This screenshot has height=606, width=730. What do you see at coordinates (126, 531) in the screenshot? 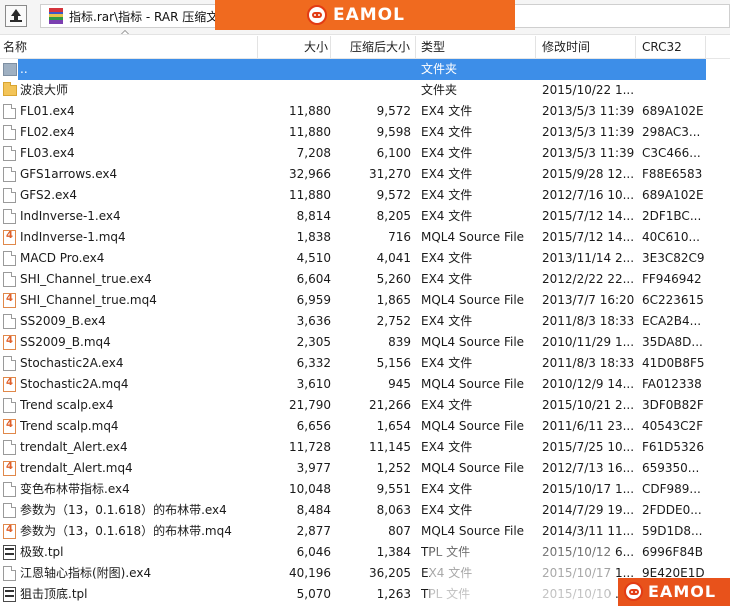
I see `file-name: 参数为（13，0.1.618）的布林带.mq4` at bounding box center [126, 531].